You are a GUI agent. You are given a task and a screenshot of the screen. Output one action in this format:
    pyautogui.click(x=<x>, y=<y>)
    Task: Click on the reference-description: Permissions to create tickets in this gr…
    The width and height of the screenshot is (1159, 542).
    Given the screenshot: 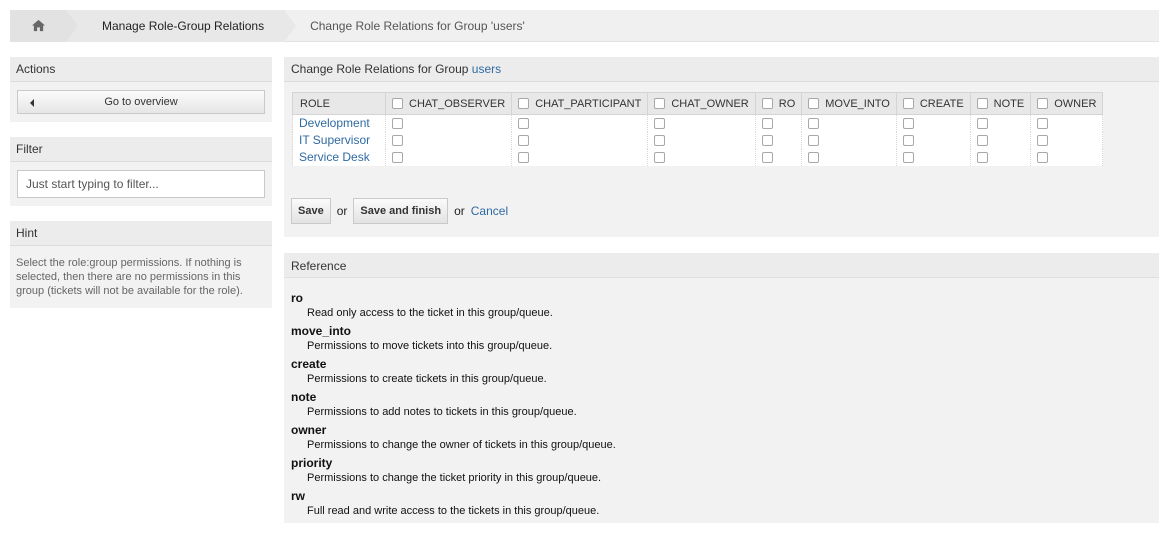 What is the action you would take?
    pyautogui.click(x=427, y=379)
    